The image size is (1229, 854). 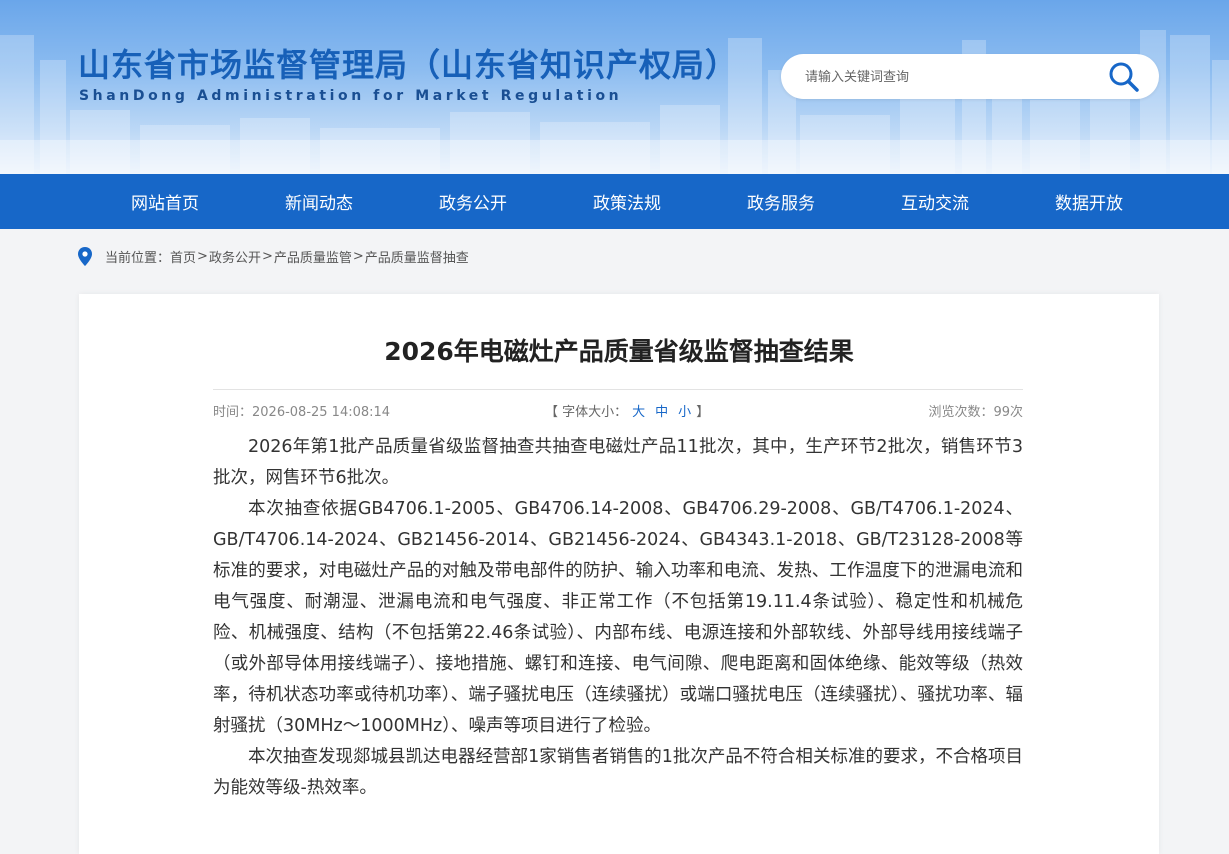 I want to click on font-size-label: 【 字体大小：, so click(x=586, y=412).